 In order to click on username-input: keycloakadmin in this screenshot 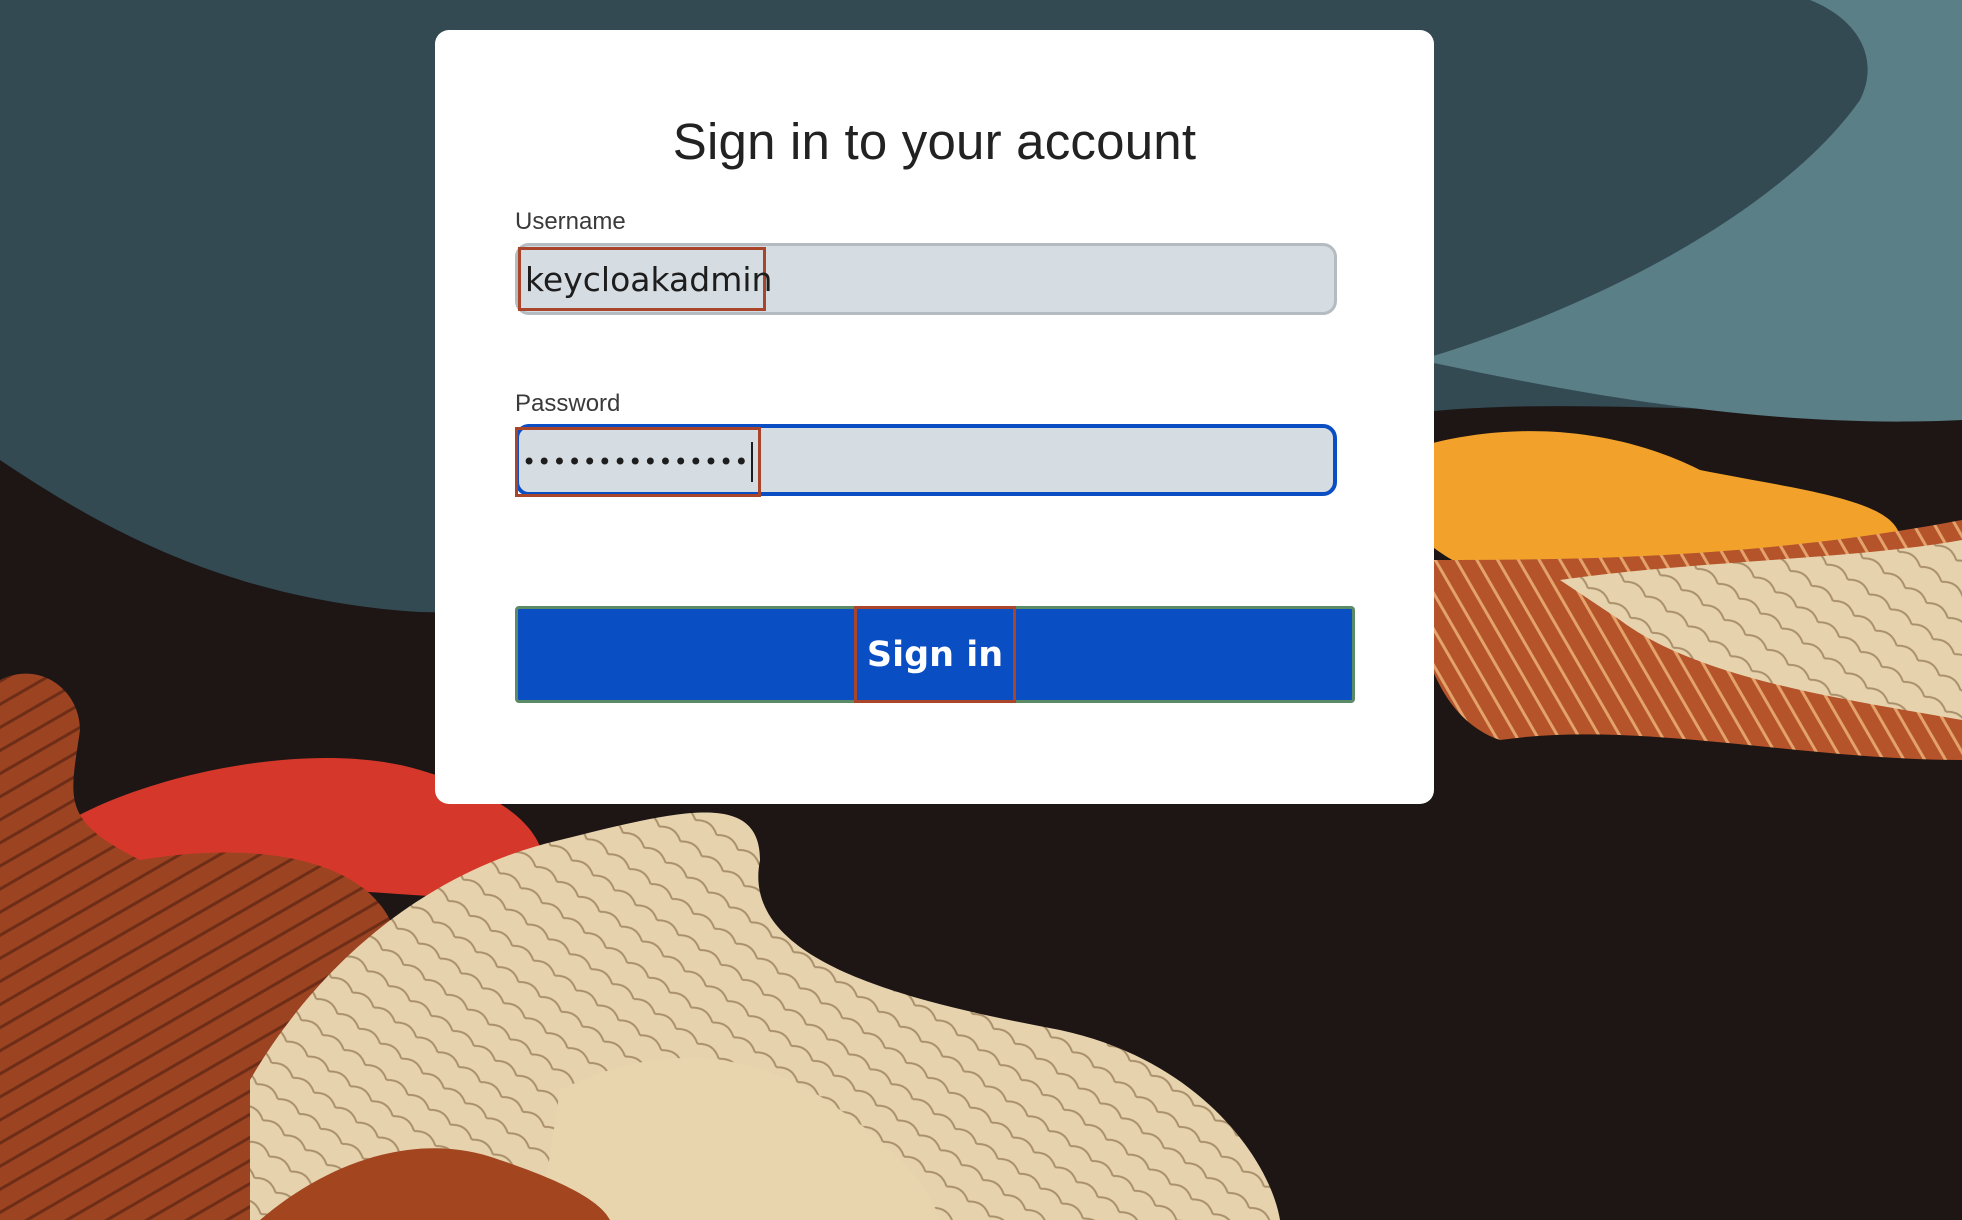, I will do `click(926, 279)`.